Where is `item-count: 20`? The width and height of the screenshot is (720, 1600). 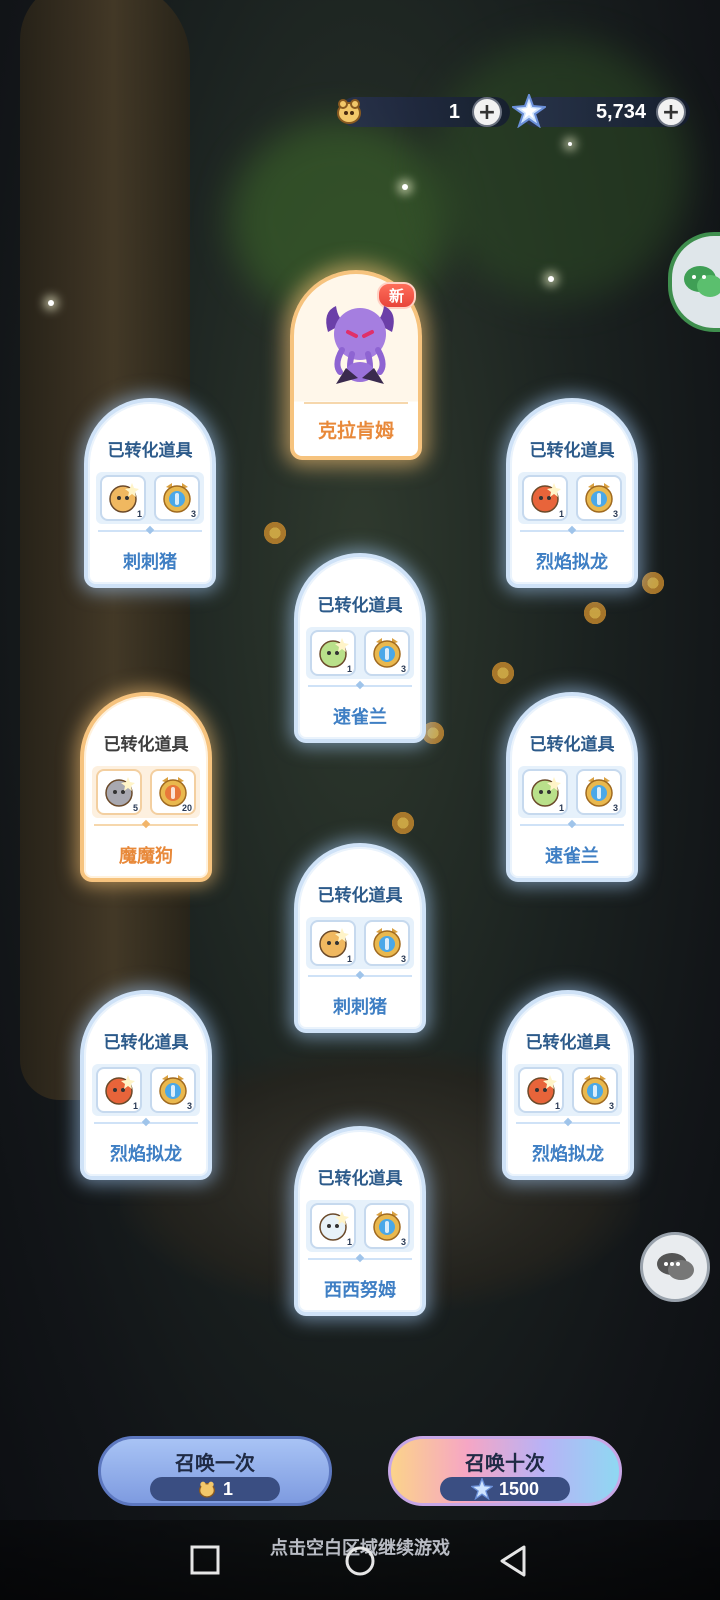 item-count: 20 is located at coordinates (186, 808).